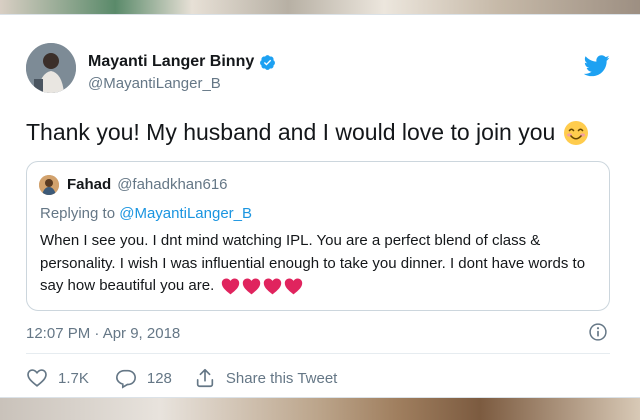 This screenshot has height=420, width=640. Describe the element at coordinates (281, 378) in the screenshot. I see `share-label: Share this Tweet` at that location.